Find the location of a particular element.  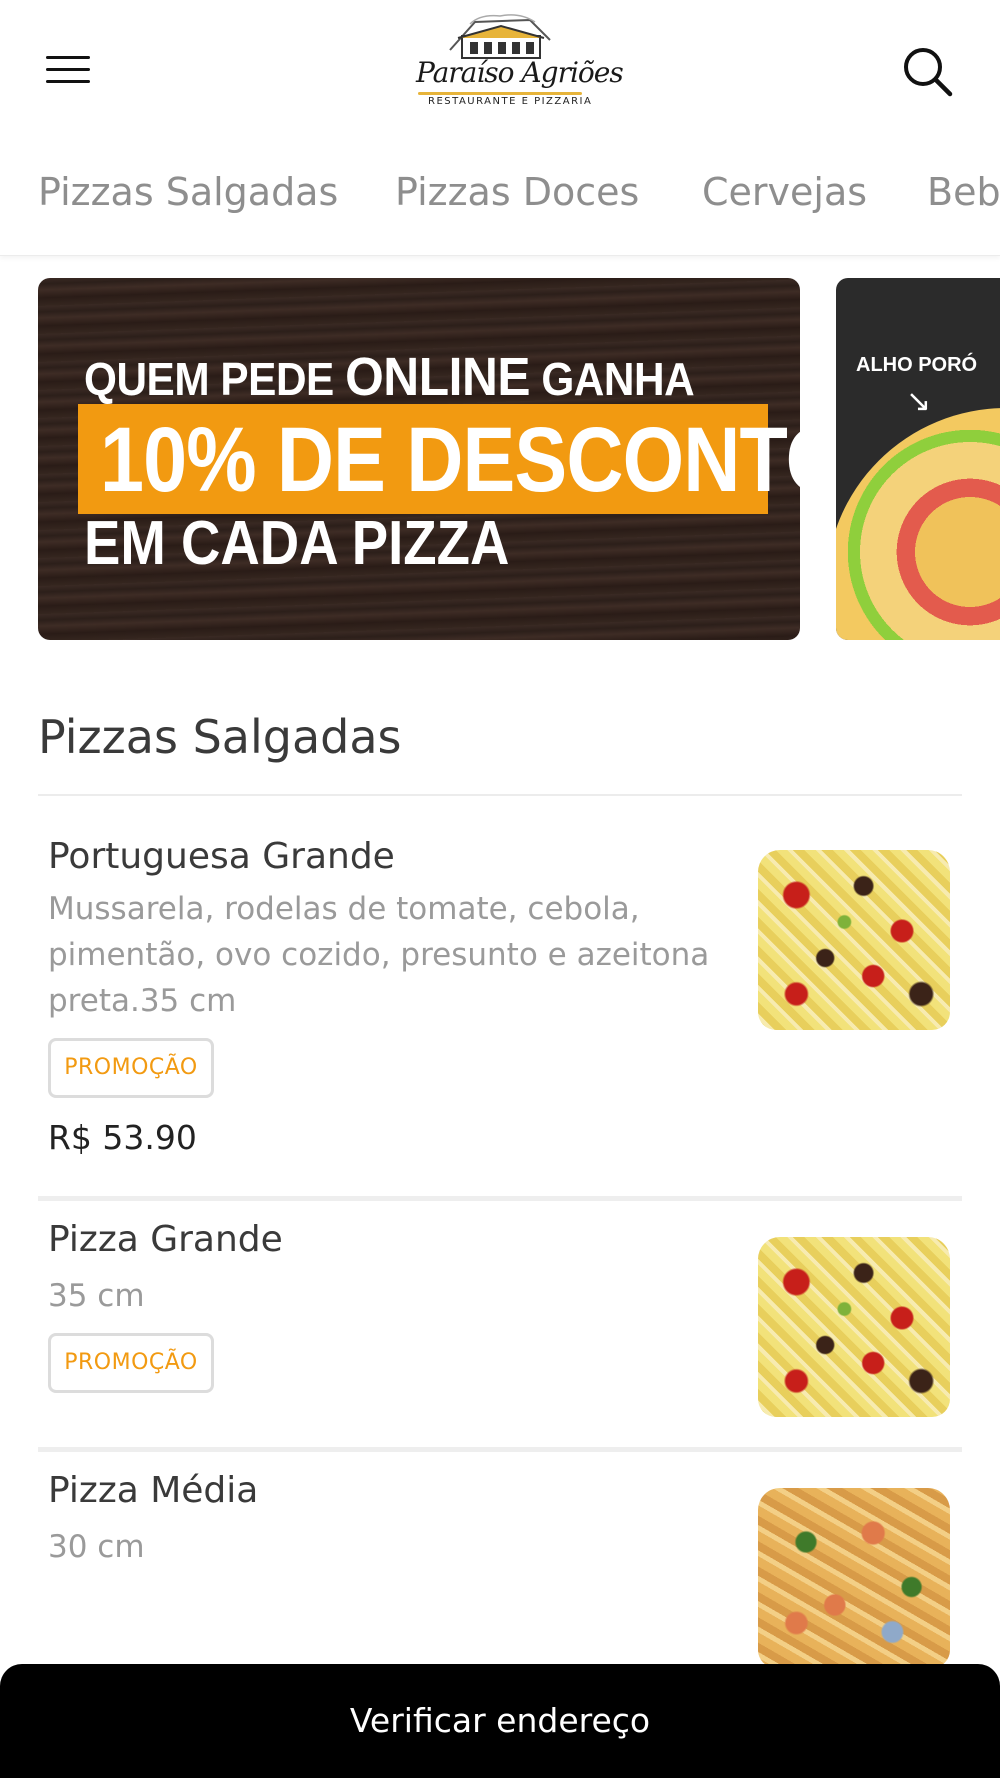

logo-subtitle: RESTAURANTE E PIZZARIA is located at coordinates (510, 101).